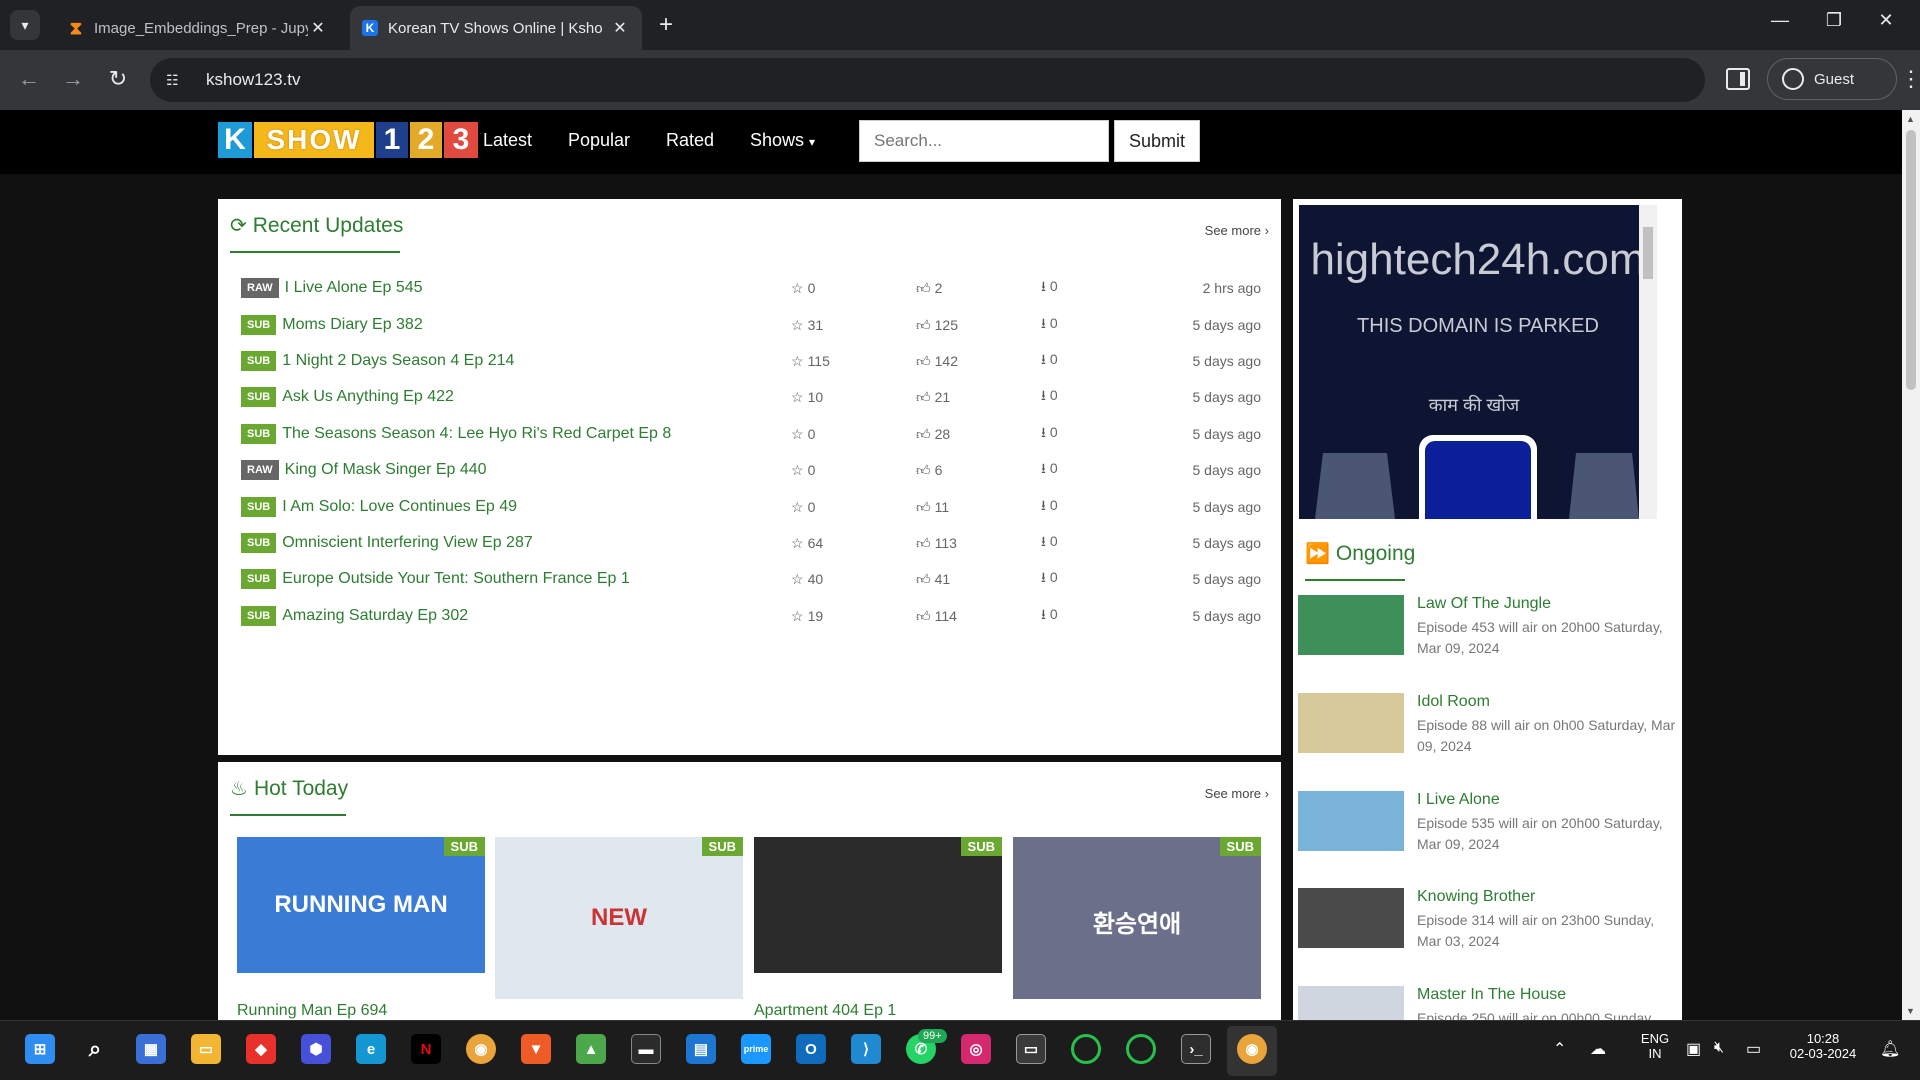 This screenshot has width=1920, height=1080. I want to click on nav-rated: Rated, so click(690, 140).